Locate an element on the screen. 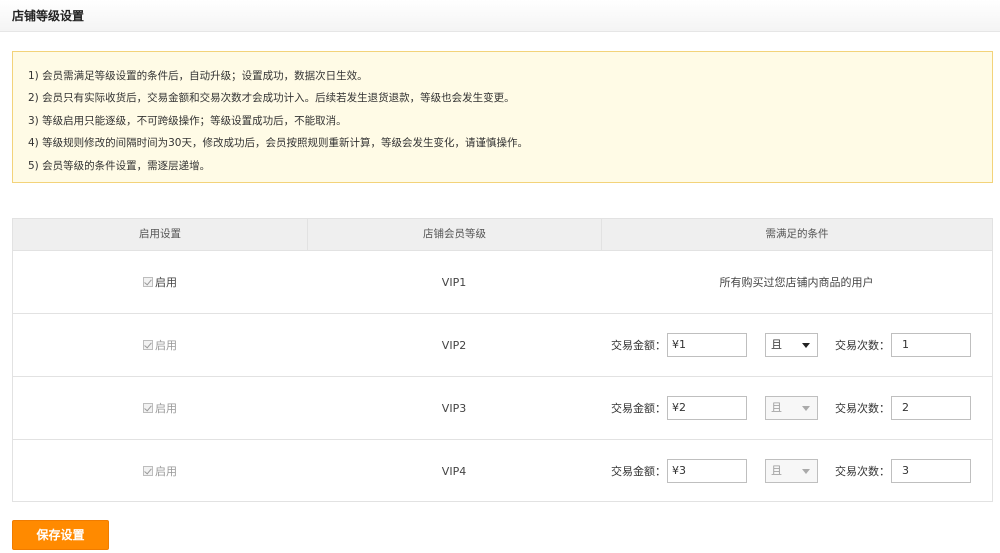  enable-checkbox-vip2: 启用 is located at coordinates (160, 345).